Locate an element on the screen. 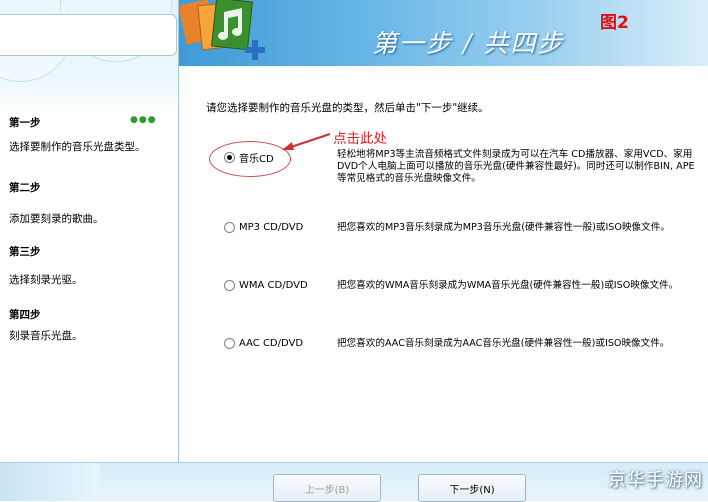 Image resolution: width=708 pixels, height=502 pixels. option-wma-cd-dvd: WMA CD/DVD is located at coordinates (266, 286).